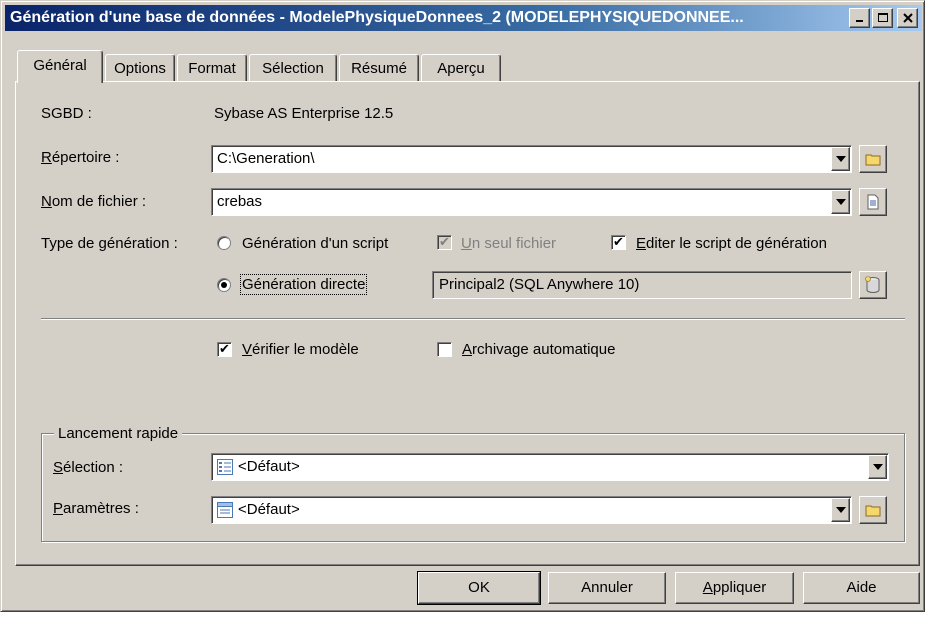  I want to click on radio-generation-script, so click(224, 243).